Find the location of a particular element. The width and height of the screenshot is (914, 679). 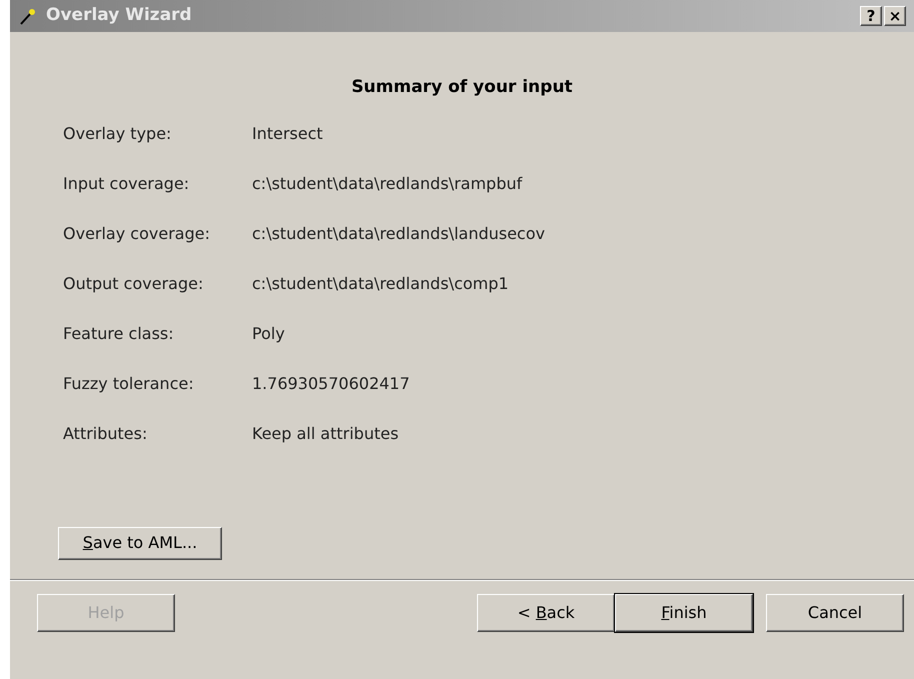

window-title: Overlay Wizard is located at coordinates (119, 16).